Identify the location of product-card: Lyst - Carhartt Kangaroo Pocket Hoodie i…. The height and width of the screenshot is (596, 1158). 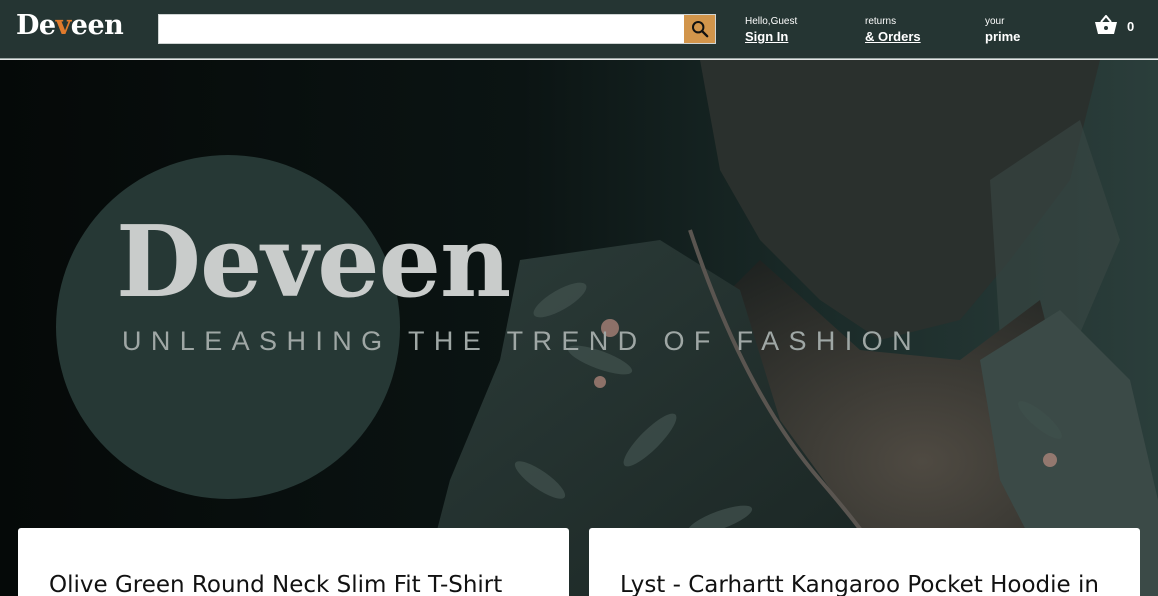
(864, 562).